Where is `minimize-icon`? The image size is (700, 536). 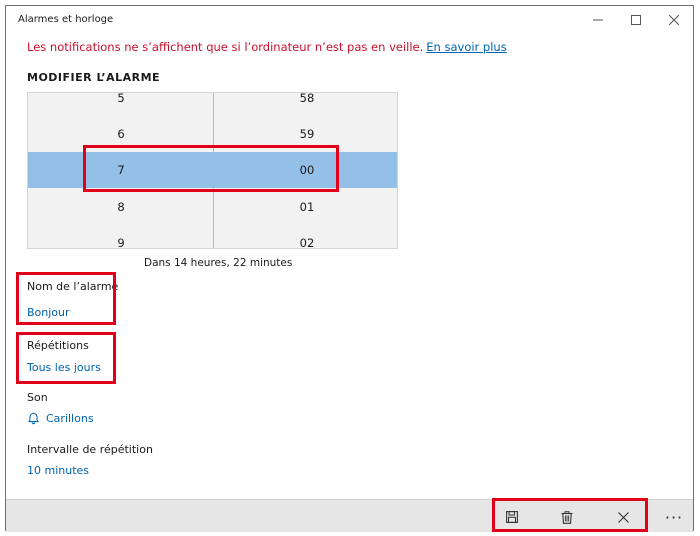
minimize-icon is located at coordinates (598, 20).